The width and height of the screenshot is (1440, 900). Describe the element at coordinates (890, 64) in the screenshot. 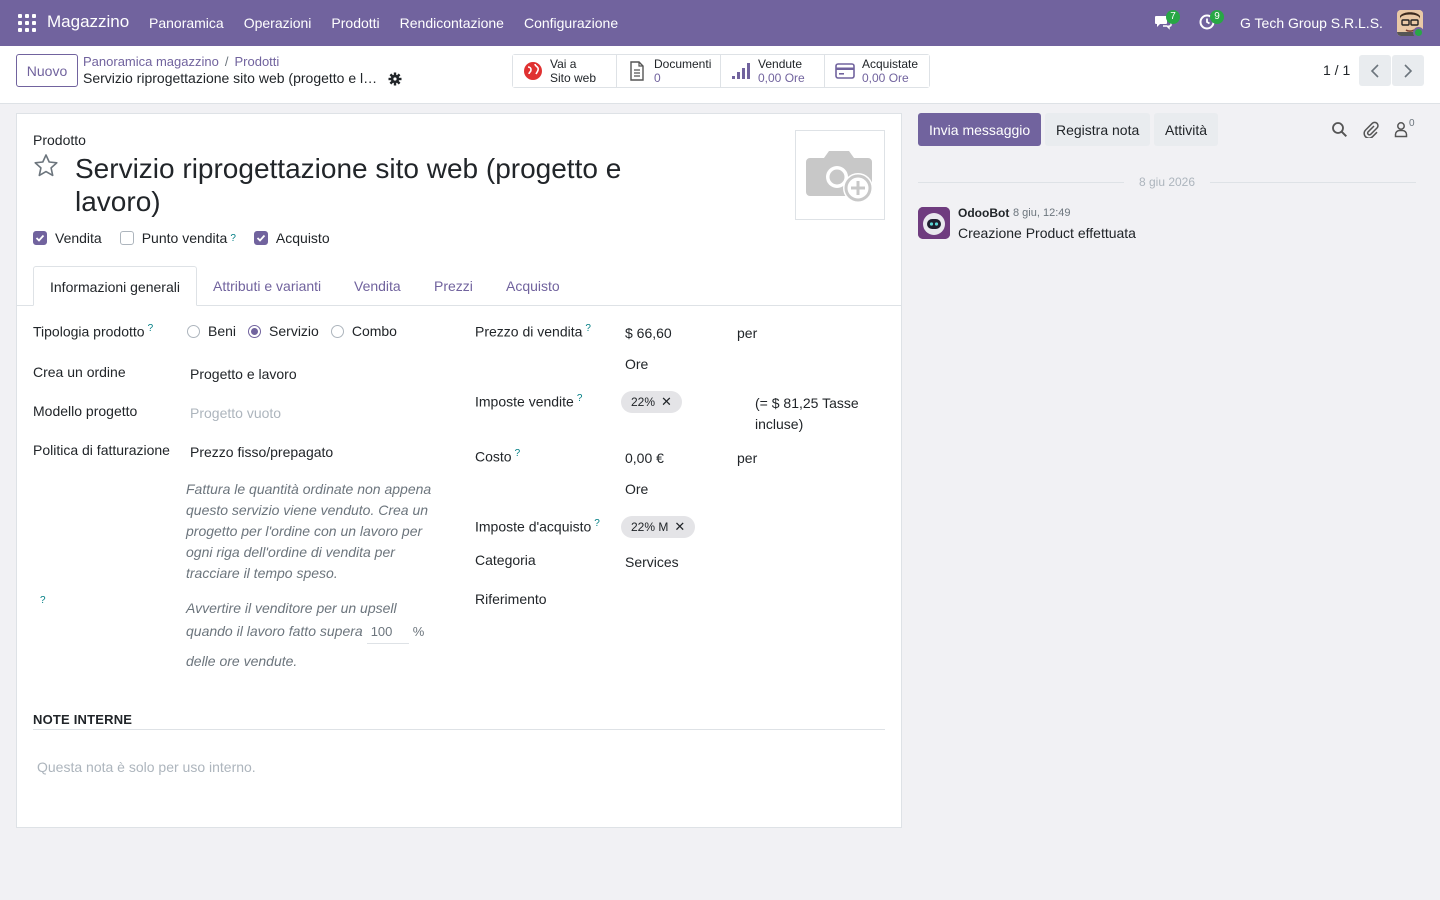

I see `purchased-label: Acquistate` at that location.